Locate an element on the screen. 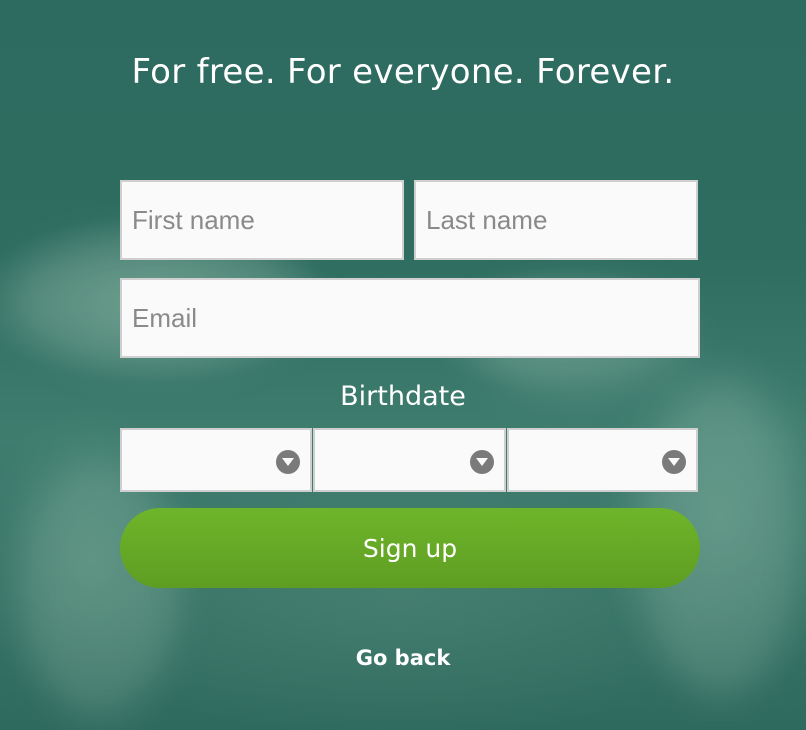 The image size is (806, 730). sign-up-button: Sign up is located at coordinates (410, 548).